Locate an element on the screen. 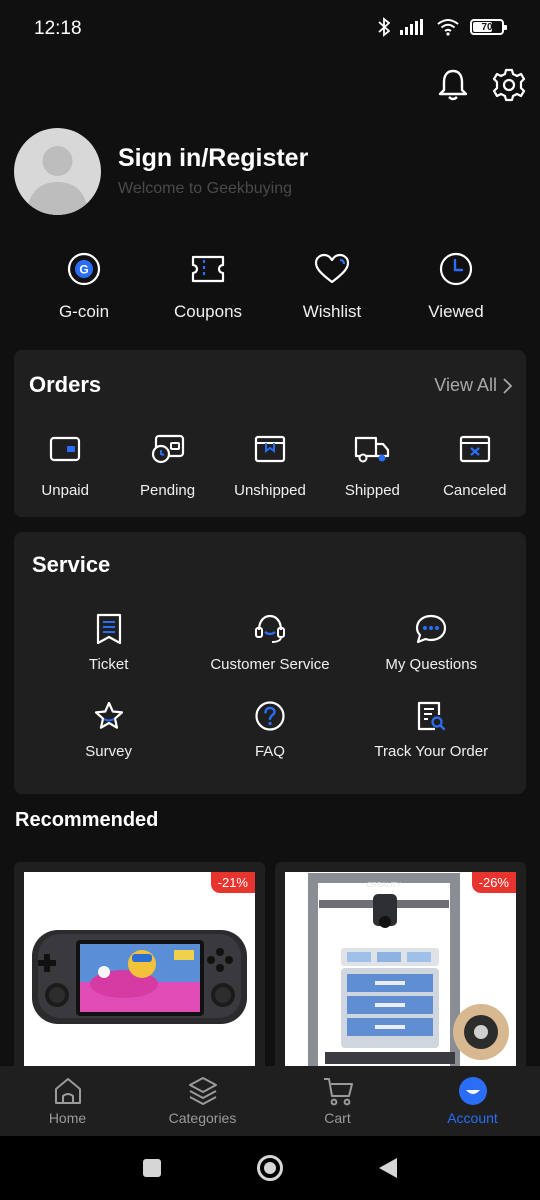 The width and height of the screenshot is (540, 1200). service-survey: Survey is located at coordinates (108, 729).